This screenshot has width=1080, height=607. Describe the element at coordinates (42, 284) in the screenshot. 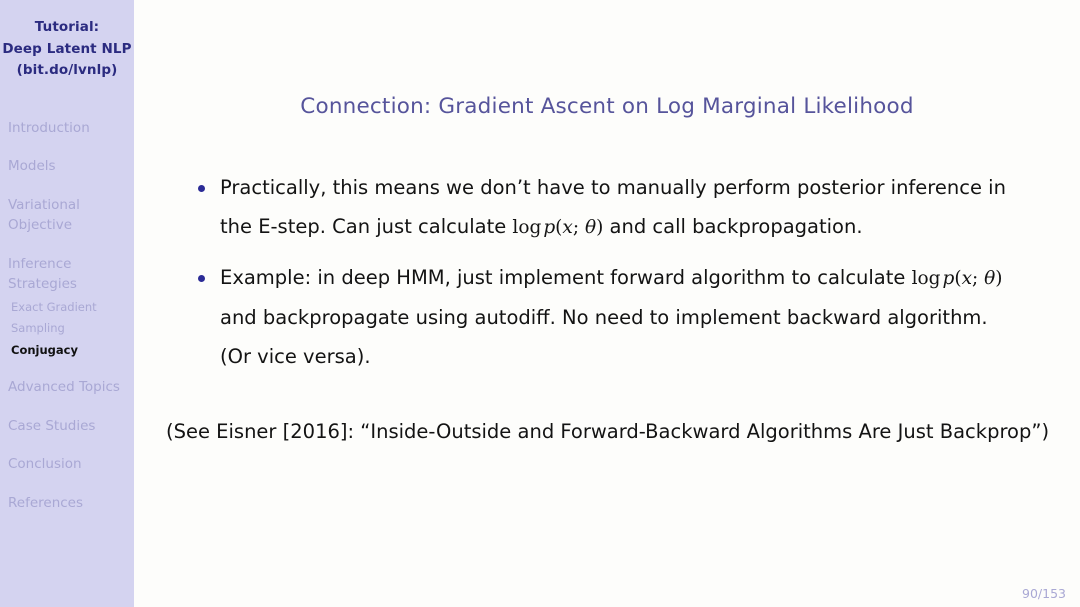

I see `sidebar-item-label-line-2: Strategies` at that location.